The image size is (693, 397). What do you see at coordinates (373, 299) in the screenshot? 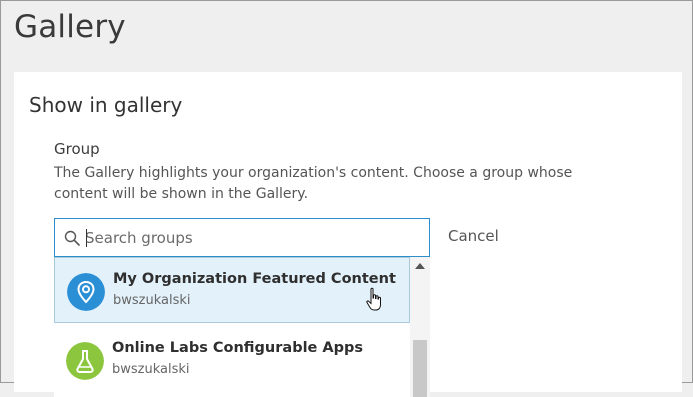
I see `hand-pointer-cursor-icon` at bounding box center [373, 299].